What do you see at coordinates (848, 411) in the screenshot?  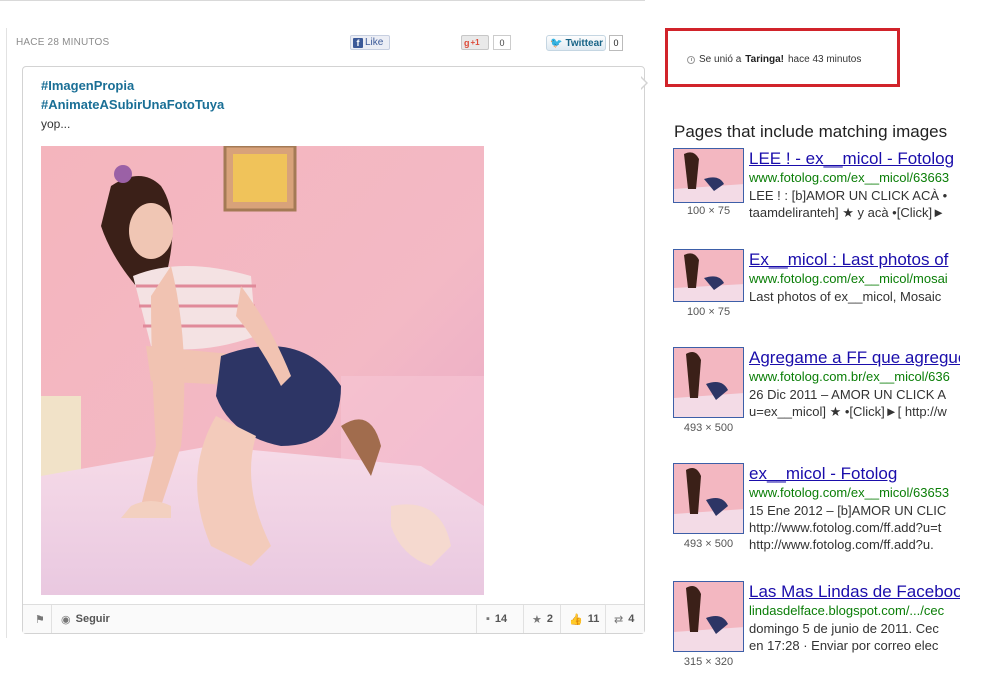 I see `result-snippet: u=ex__micol] ★ •[Click]►[ http://w` at bounding box center [848, 411].